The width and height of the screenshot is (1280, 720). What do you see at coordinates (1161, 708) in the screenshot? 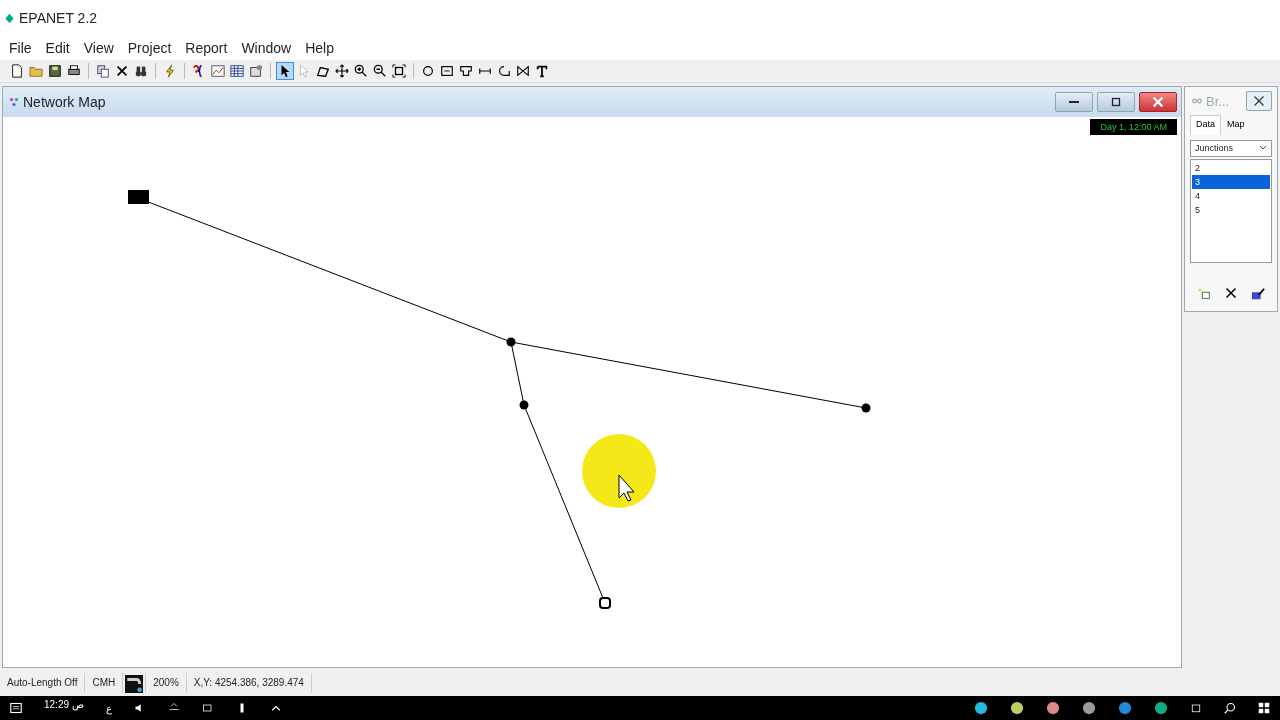
I see `browser-icon` at bounding box center [1161, 708].